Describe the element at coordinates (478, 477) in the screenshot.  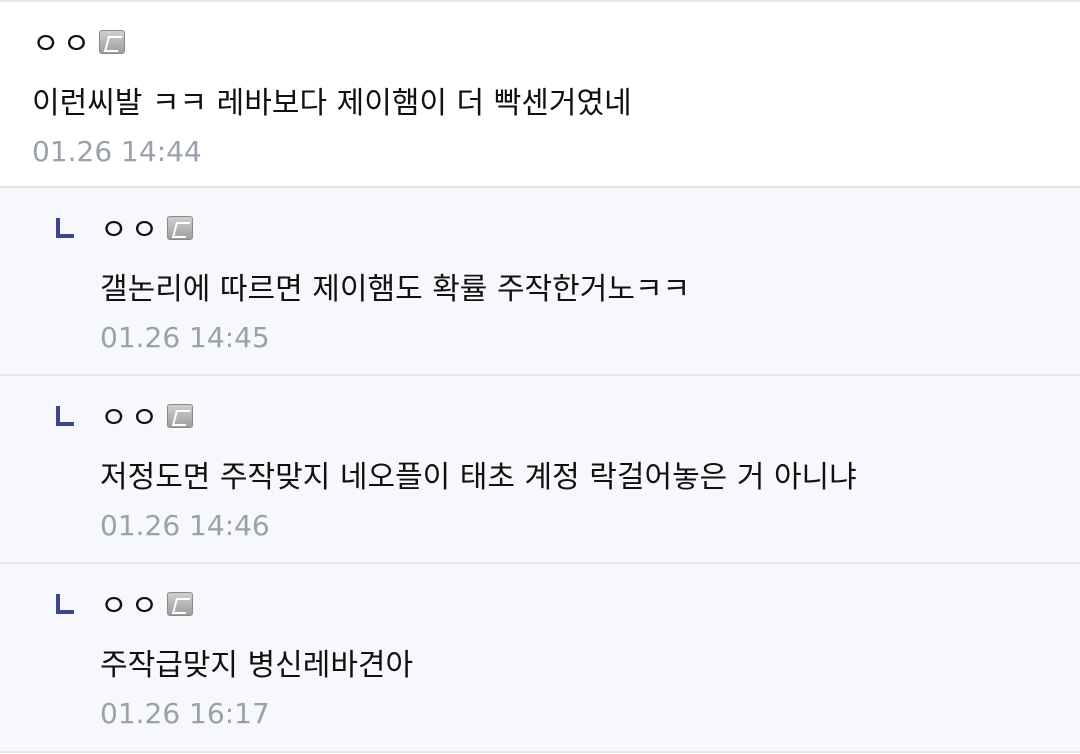
I see `comment-text: 저정도면 주작맞지 네오플이 태초 계정 락걸어놓은 거 아니냐` at that location.